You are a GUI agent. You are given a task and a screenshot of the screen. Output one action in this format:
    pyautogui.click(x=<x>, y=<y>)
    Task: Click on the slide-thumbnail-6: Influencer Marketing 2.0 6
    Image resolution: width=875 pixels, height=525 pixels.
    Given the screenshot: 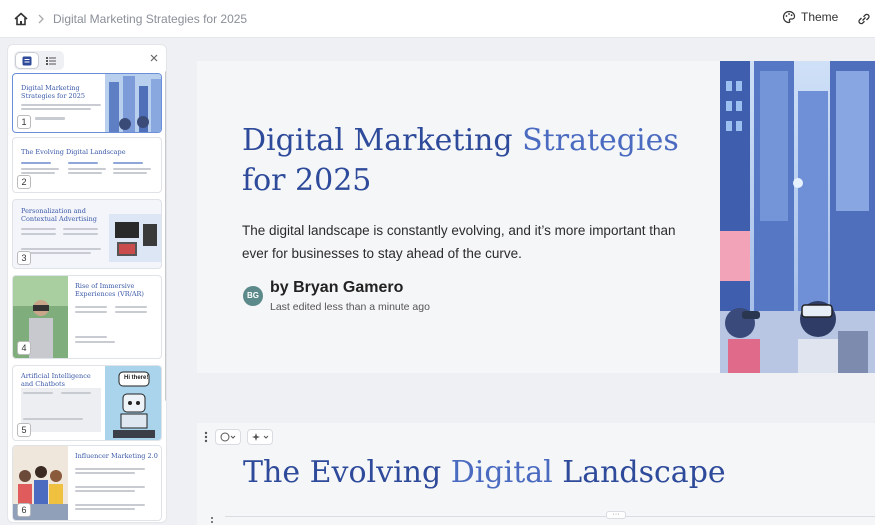 What is the action you would take?
    pyautogui.click(x=87, y=483)
    